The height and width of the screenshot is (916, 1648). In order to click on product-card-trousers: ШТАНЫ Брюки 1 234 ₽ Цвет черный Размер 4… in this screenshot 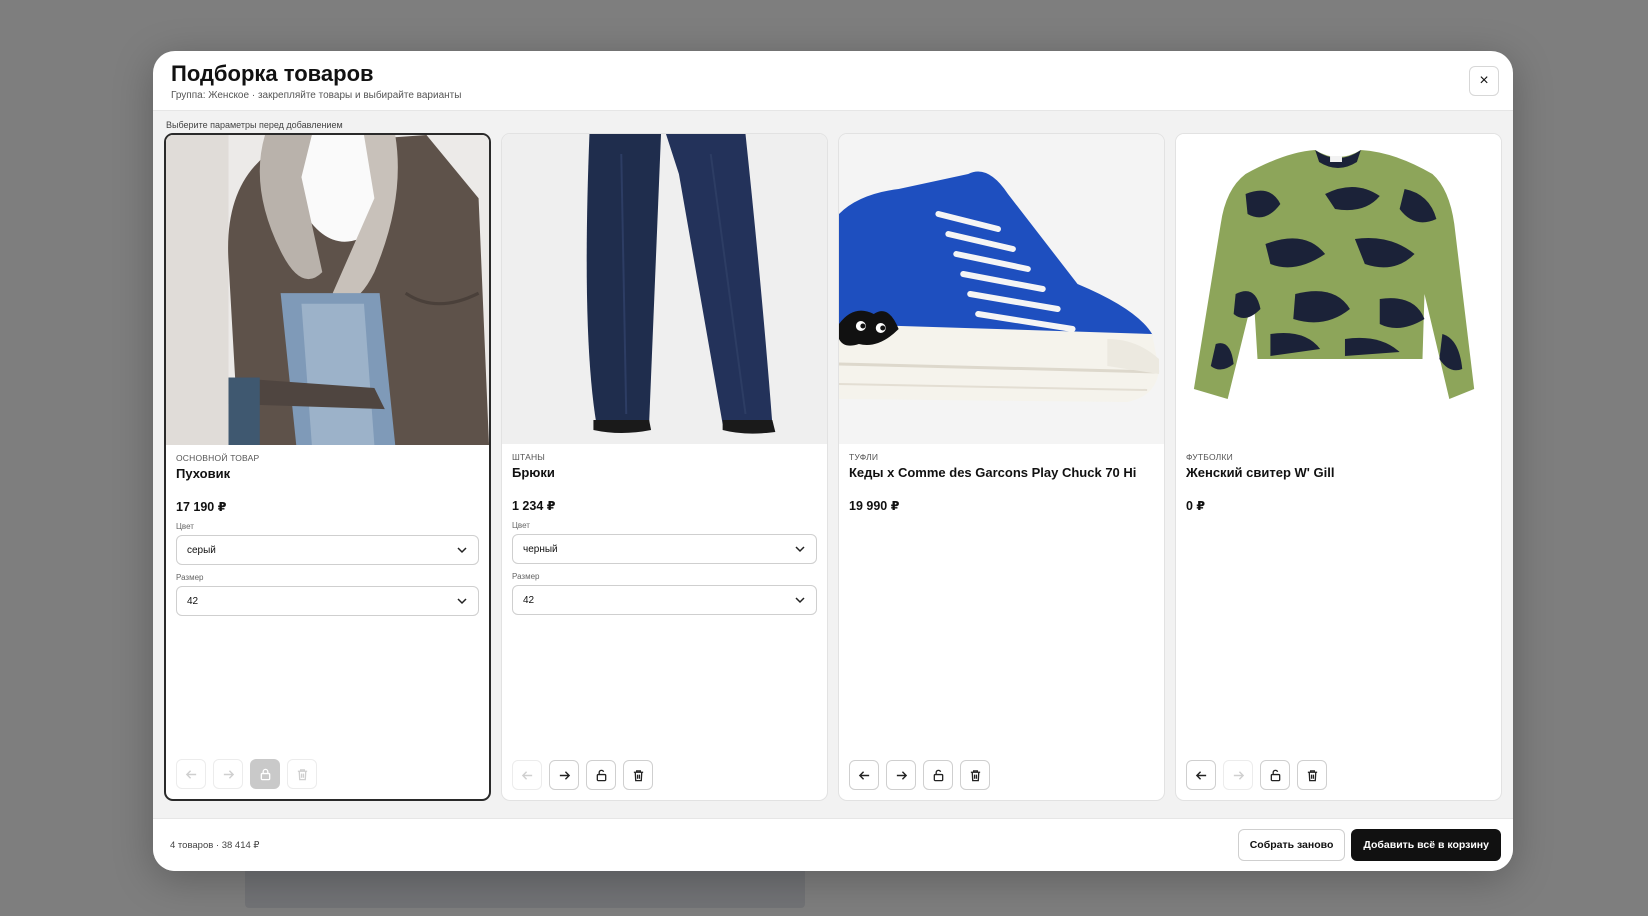, I will do `click(664, 467)`.